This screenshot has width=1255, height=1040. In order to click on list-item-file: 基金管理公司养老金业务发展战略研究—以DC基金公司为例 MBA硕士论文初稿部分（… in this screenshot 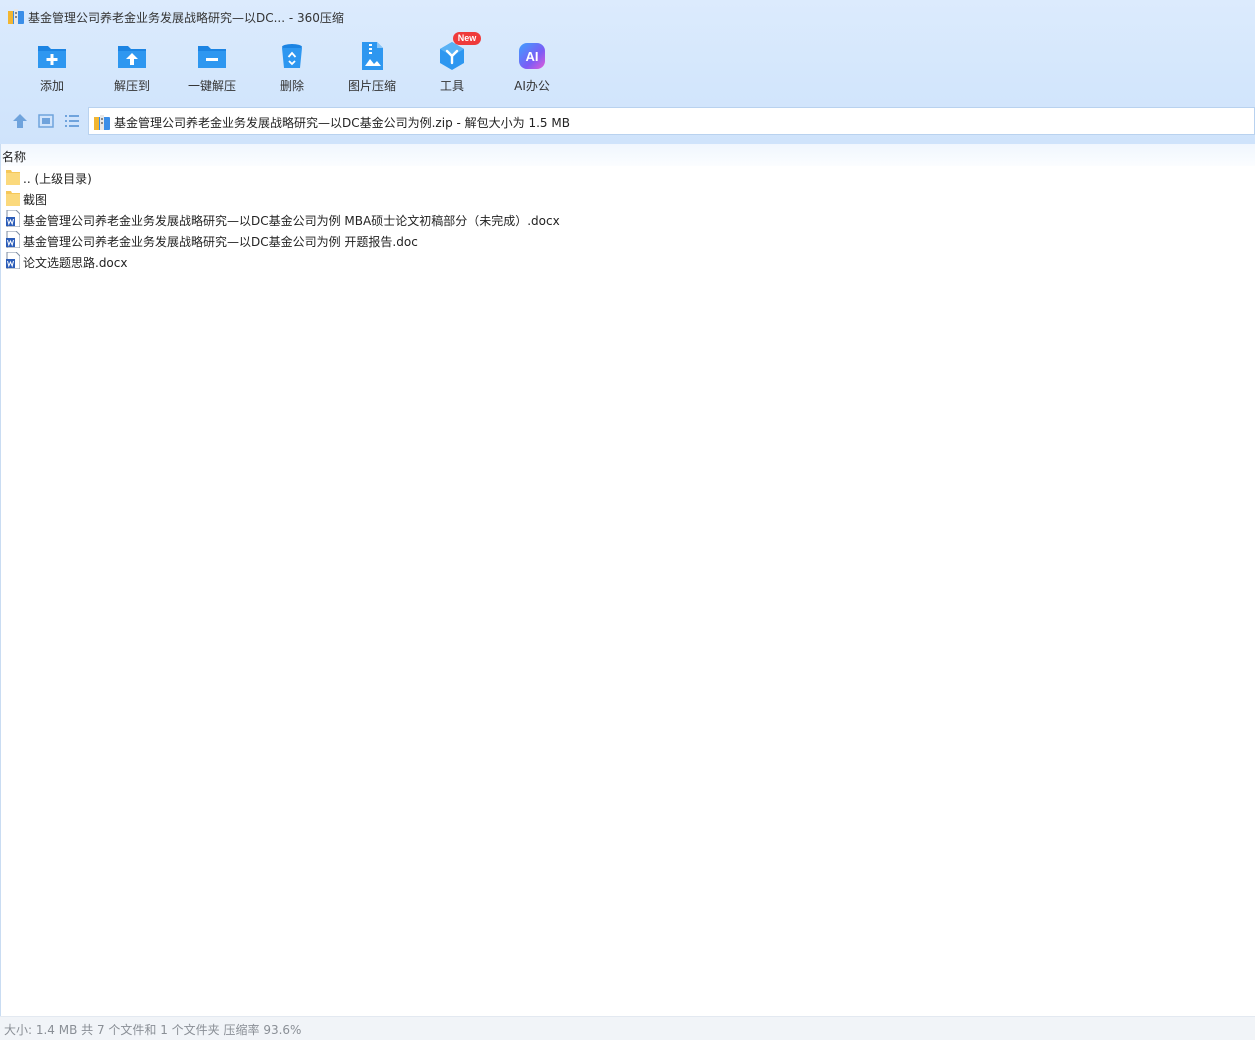, I will do `click(627, 218)`.